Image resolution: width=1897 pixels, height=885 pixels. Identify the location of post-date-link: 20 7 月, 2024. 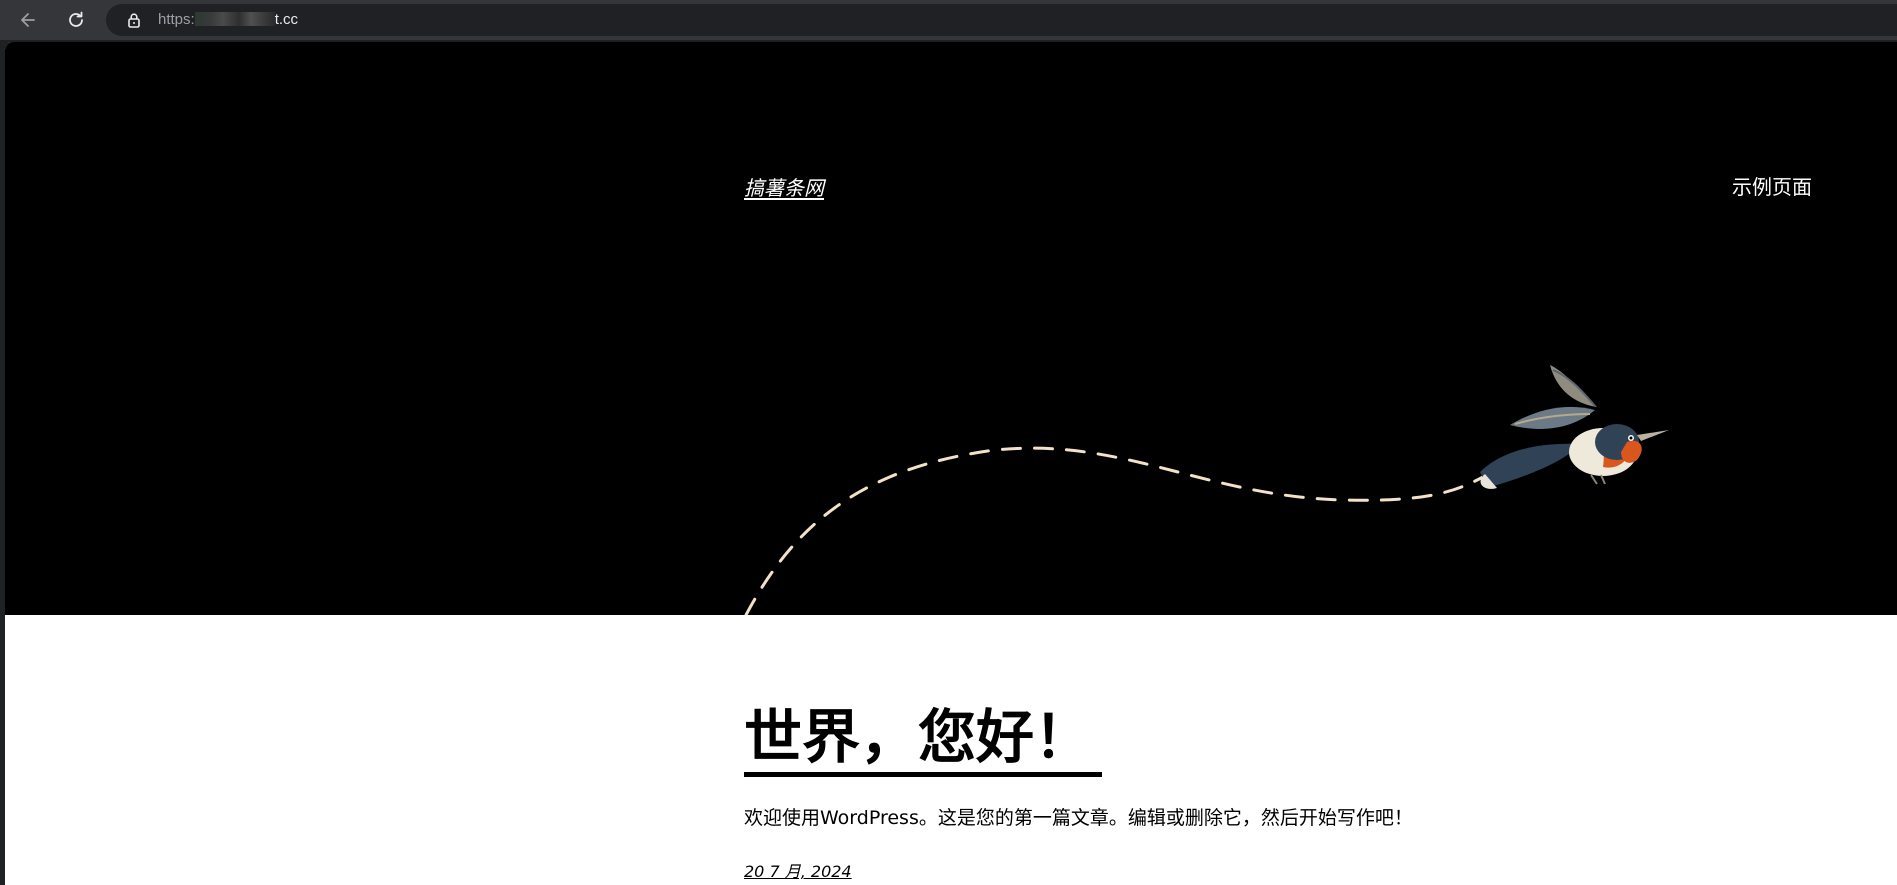
(798, 870).